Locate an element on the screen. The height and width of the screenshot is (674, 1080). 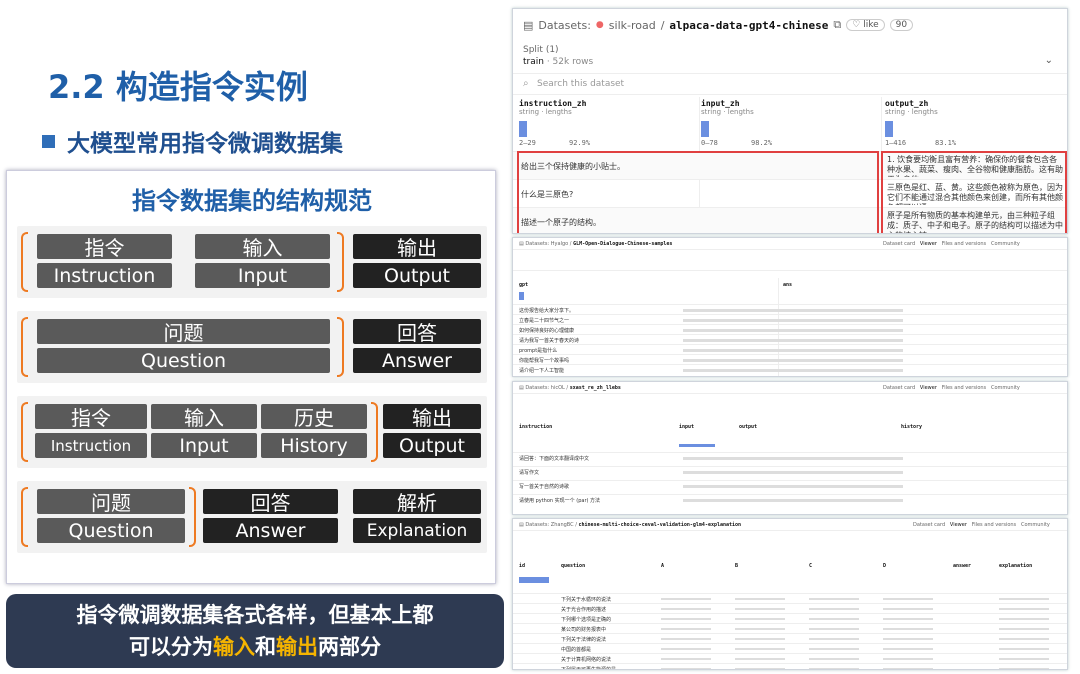
copy-icon: ⧉ is located at coordinates (837, 25).